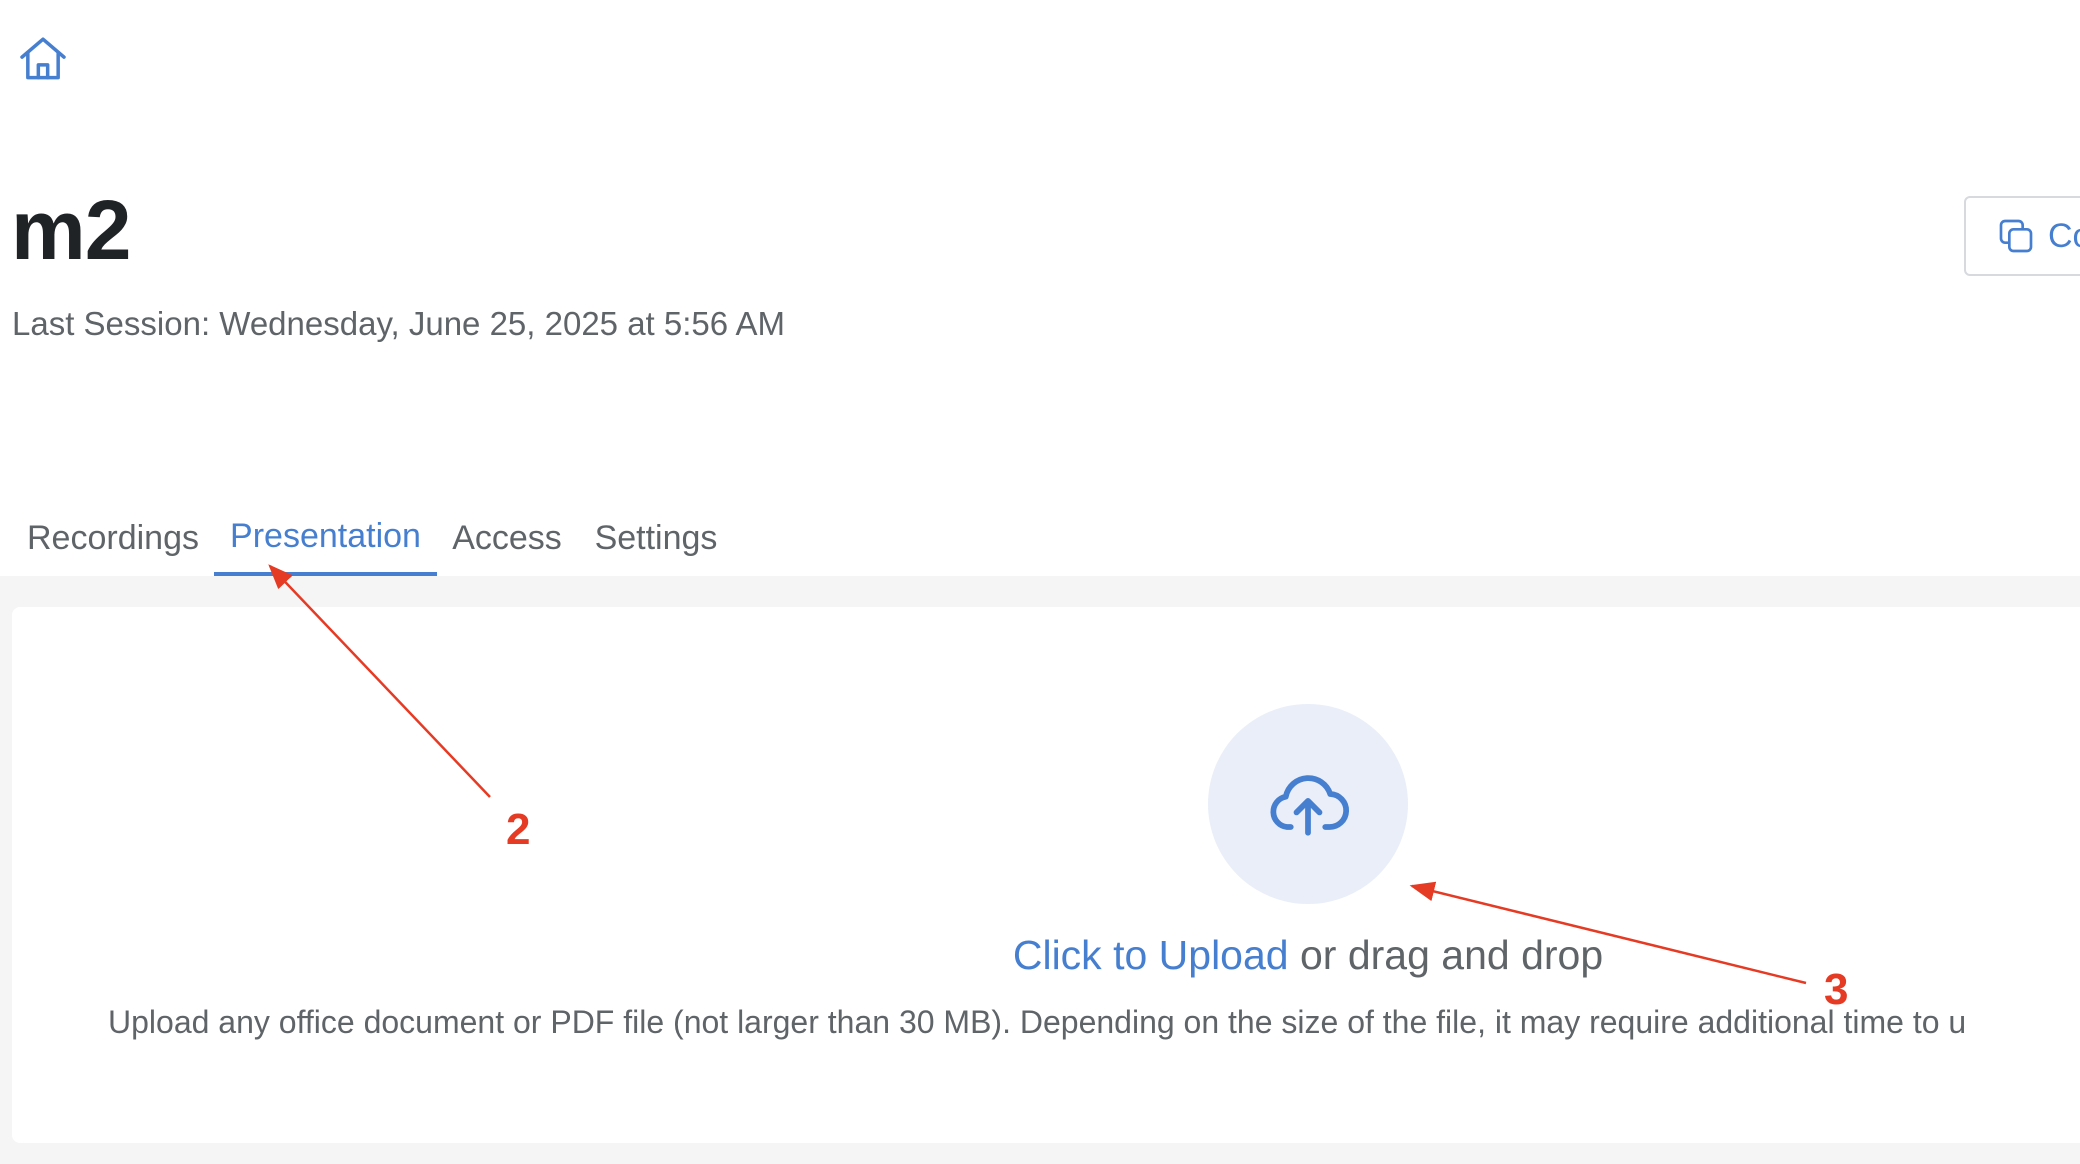 This screenshot has height=1164, width=2080. What do you see at coordinates (1446, 955) in the screenshot?
I see `drag-drop-text: or drag and drop` at bounding box center [1446, 955].